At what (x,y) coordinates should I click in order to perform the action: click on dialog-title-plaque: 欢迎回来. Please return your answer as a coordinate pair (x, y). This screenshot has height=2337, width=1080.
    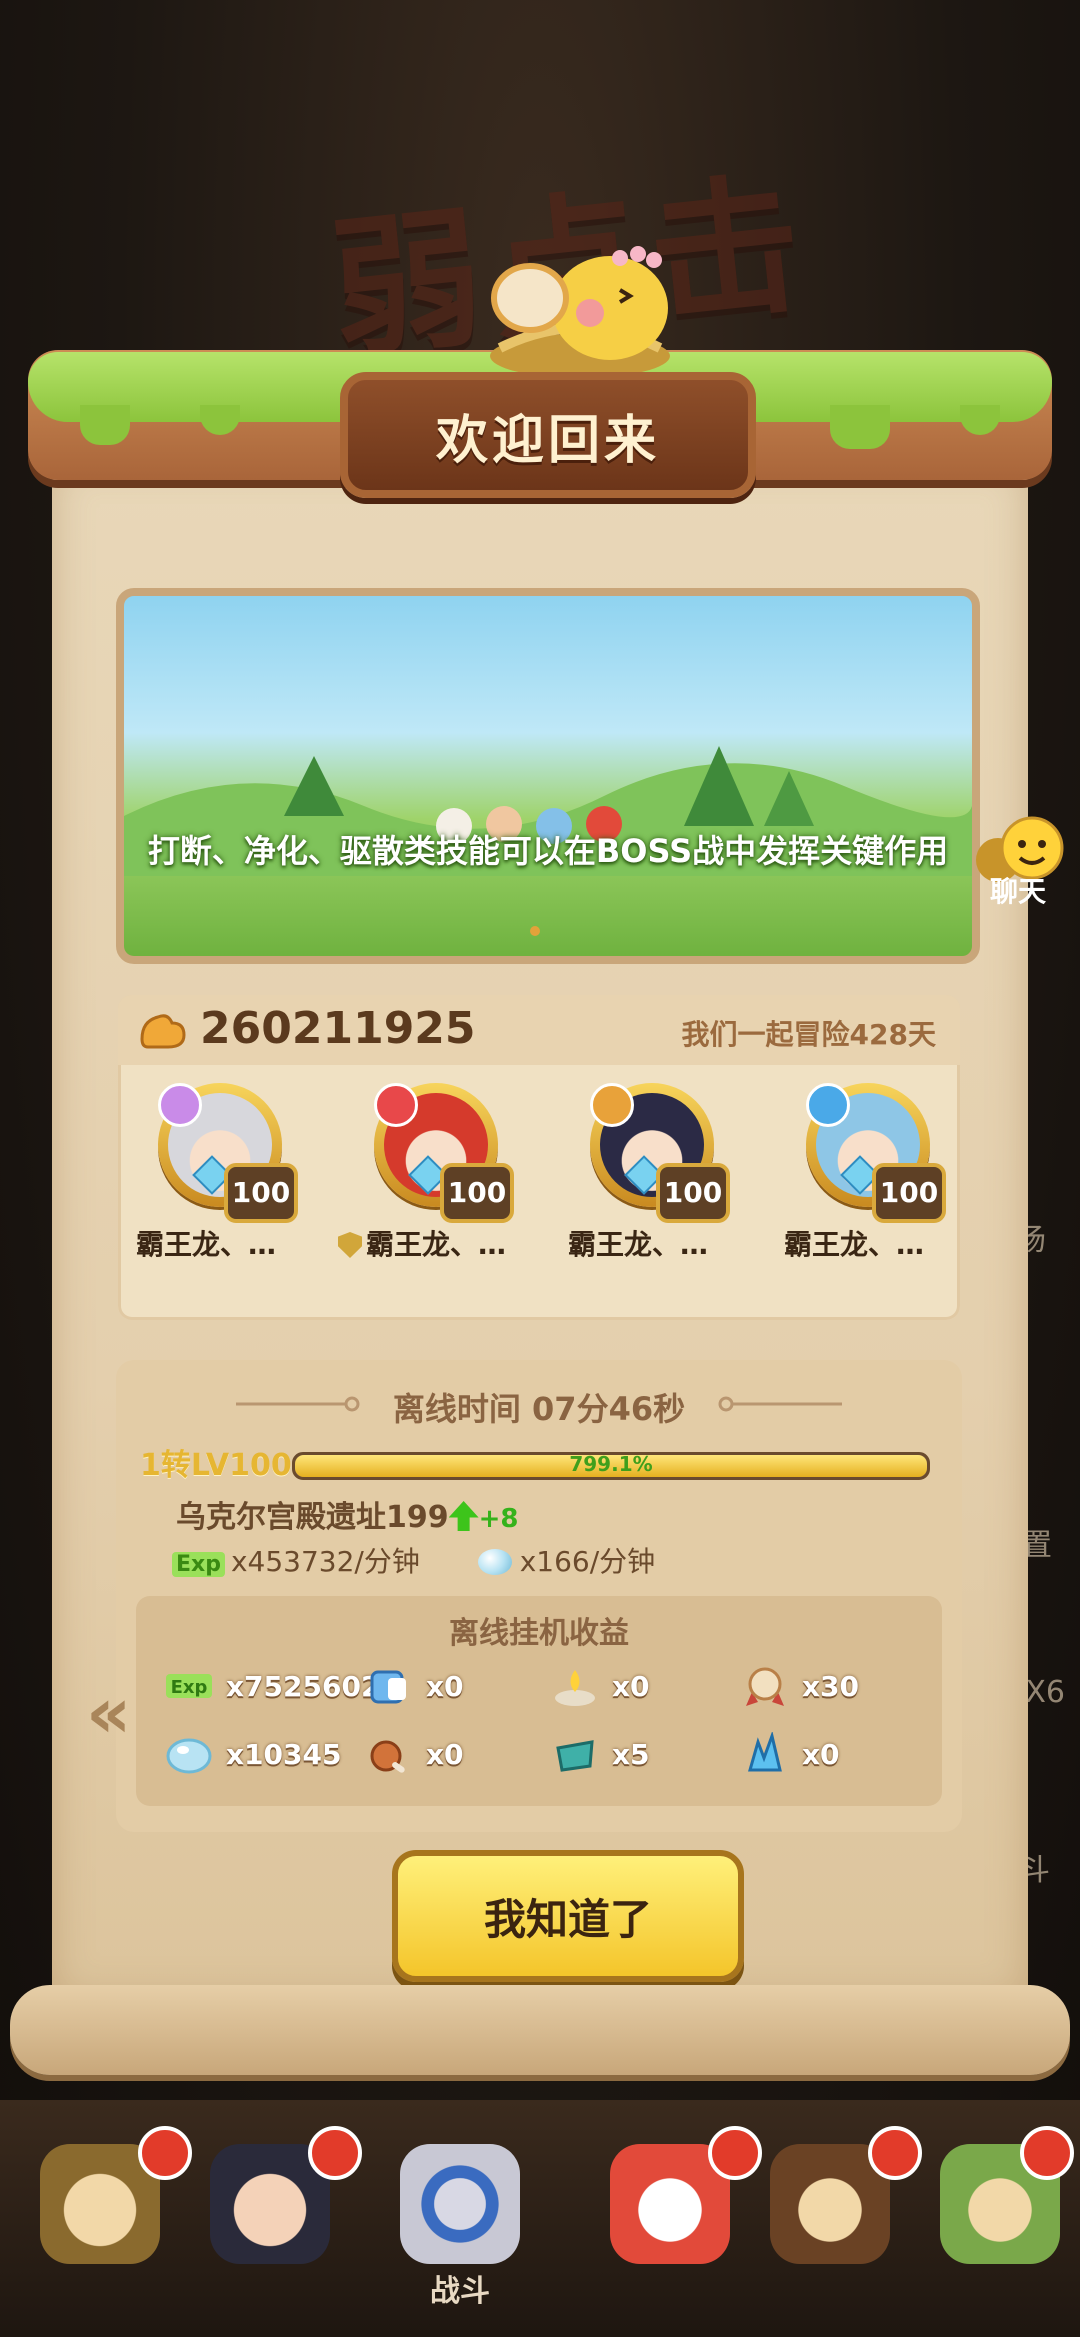
    Looking at the image, I should click on (548, 435).